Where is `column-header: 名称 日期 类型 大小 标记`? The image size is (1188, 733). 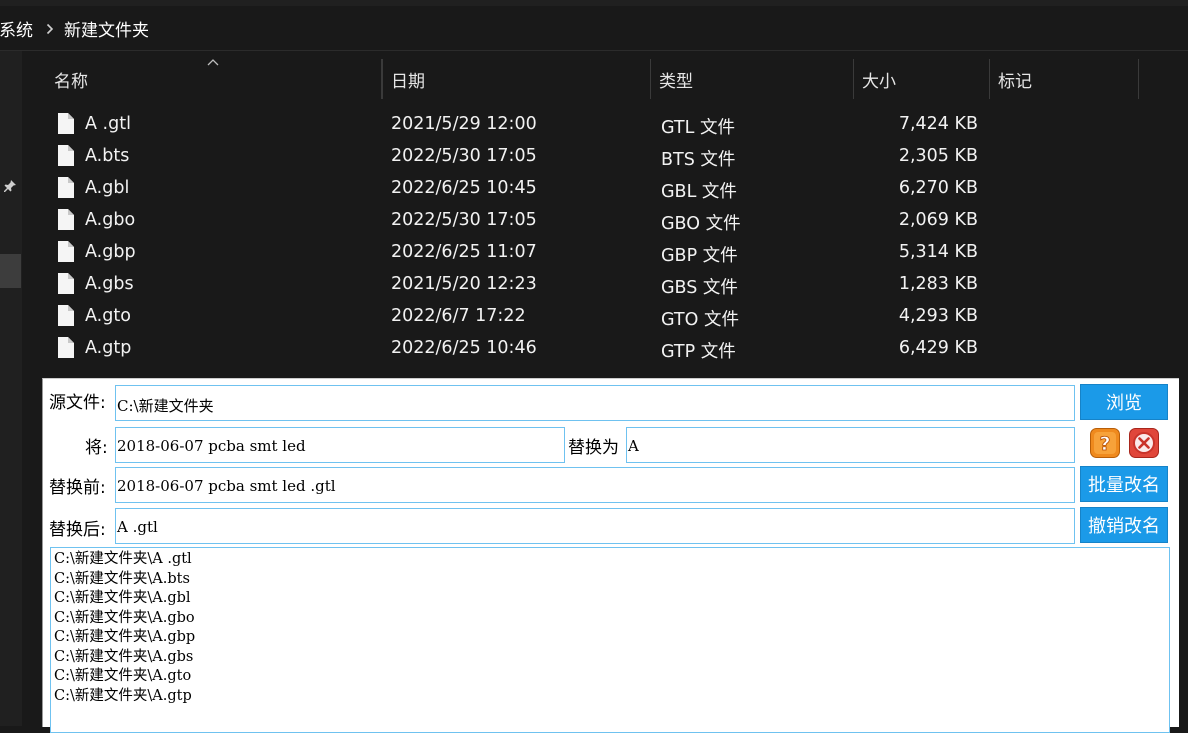
column-header: 名称 日期 类型 大小 标记 is located at coordinates (605, 79).